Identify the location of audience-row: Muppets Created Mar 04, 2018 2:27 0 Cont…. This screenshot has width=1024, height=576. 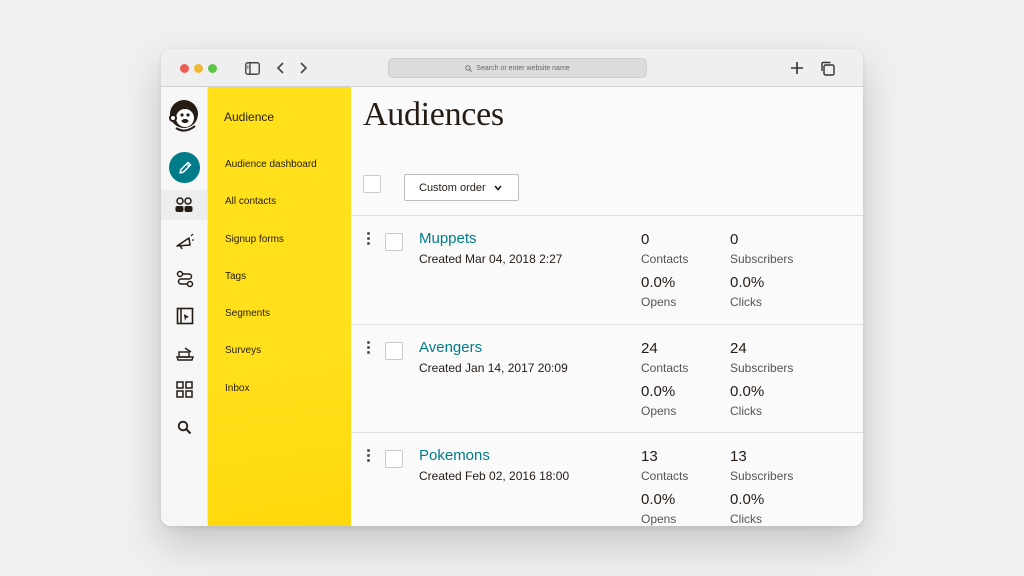
(607, 270).